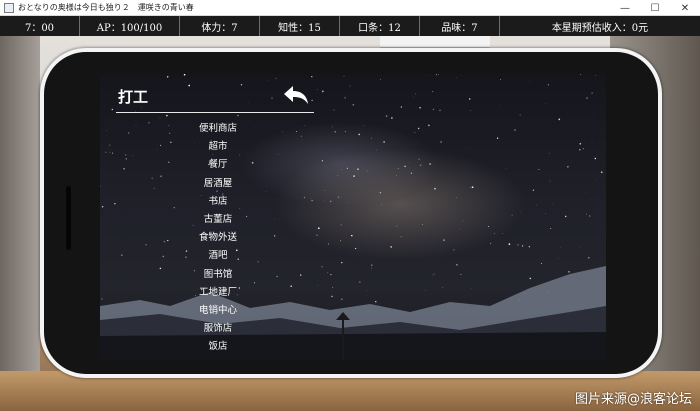 Image resolution: width=700 pixels, height=411 pixels. Describe the element at coordinates (218, 202) in the screenshot. I see `job-item: 书店` at that location.